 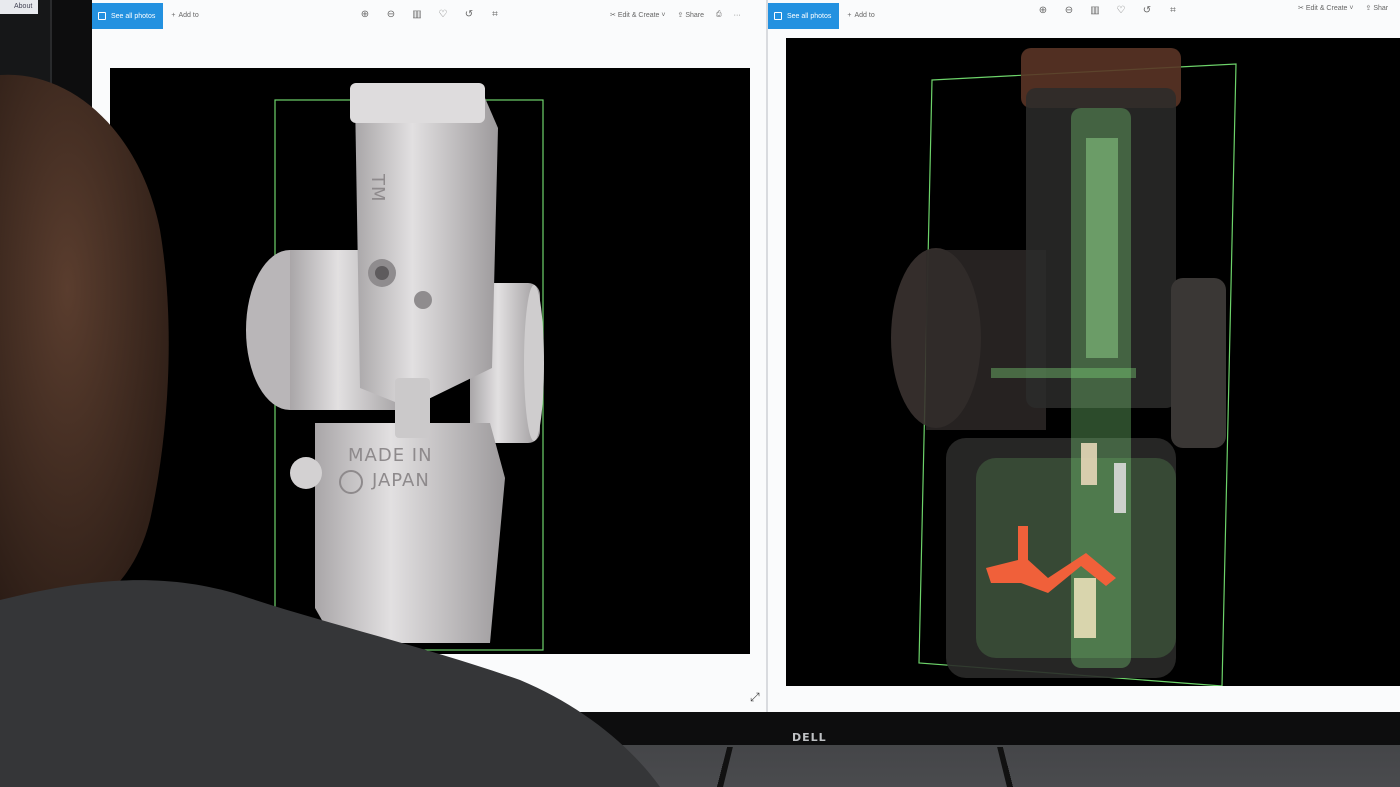 What do you see at coordinates (719, 15) in the screenshot?
I see `print-icon: ⎙` at bounding box center [719, 15].